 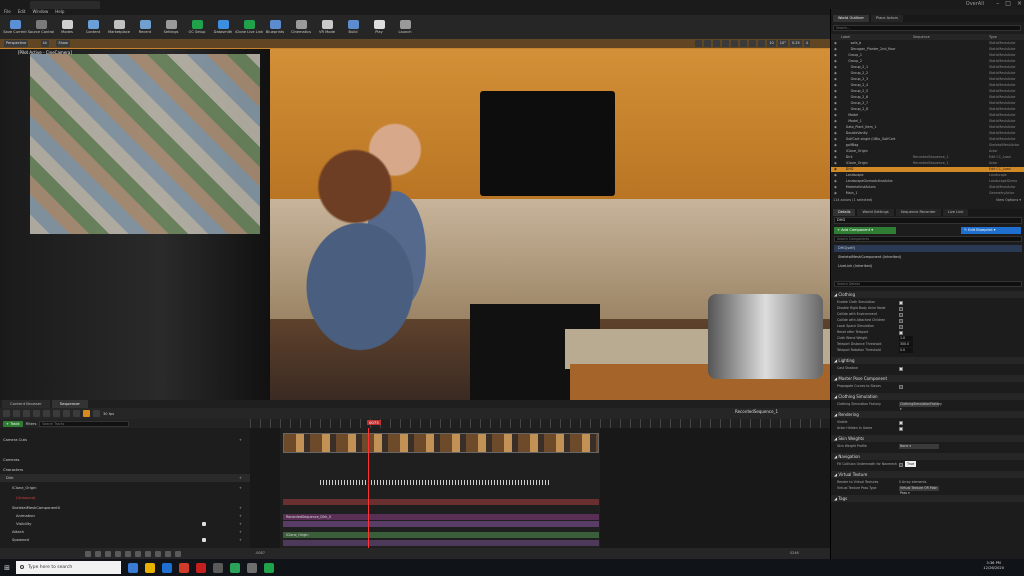 What do you see at coordinates (125, 460) in the screenshot?
I see `track-row: Cameras` at bounding box center [125, 460].